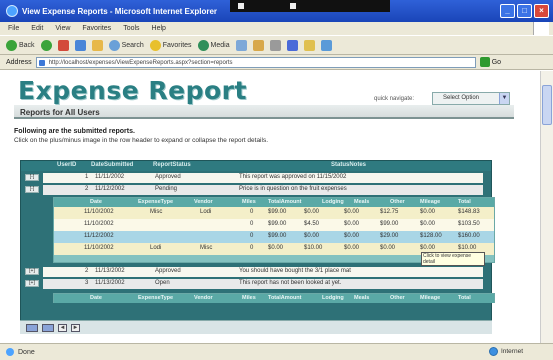 This screenshot has width=553, height=360. What do you see at coordinates (66, 165) in the screenshot?
I see `col-userid: UserID` at bounding box center [66, 165].